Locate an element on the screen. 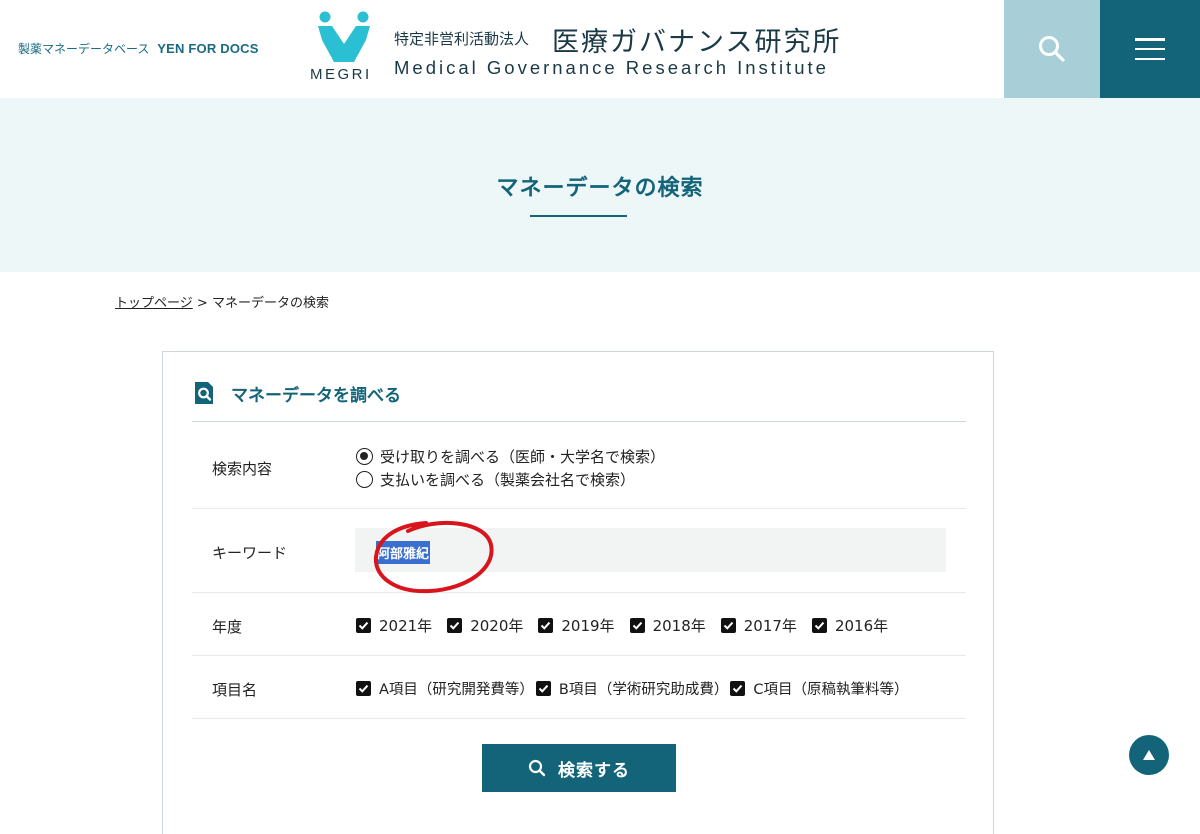 The height and width of the screenshot is (834, 1200). search-button-label: 検索する is located at coordinates (594, 770).